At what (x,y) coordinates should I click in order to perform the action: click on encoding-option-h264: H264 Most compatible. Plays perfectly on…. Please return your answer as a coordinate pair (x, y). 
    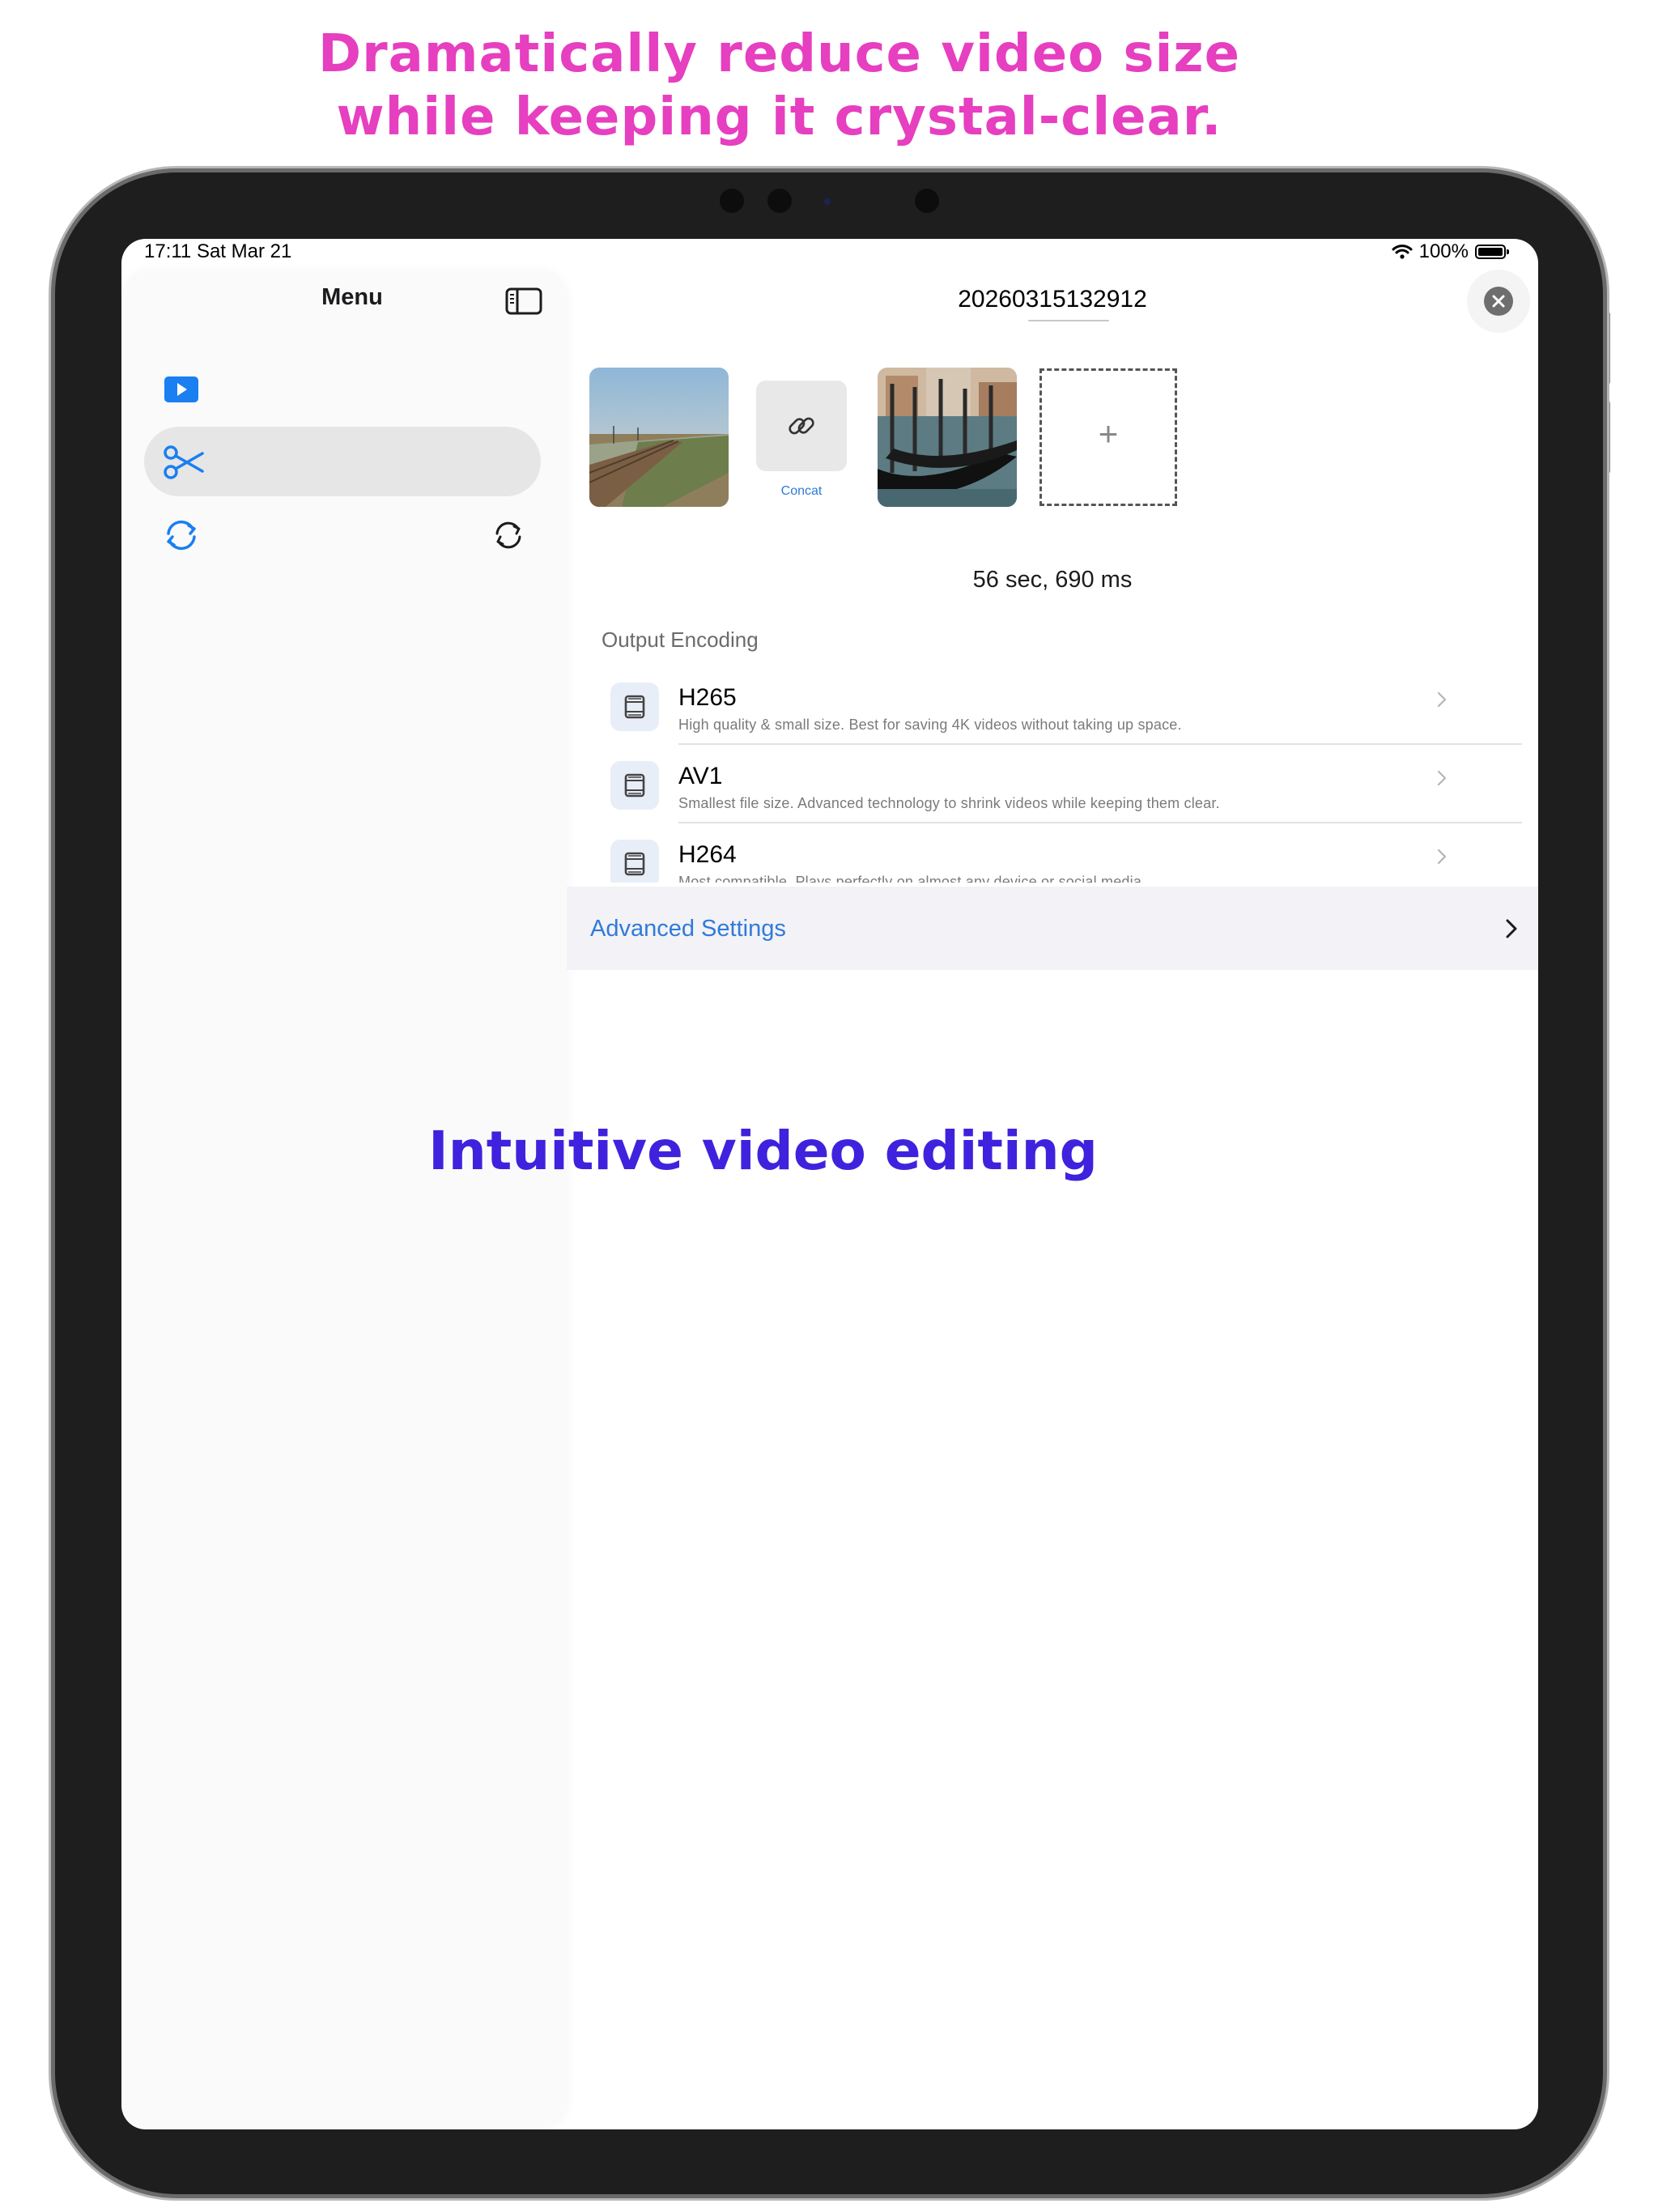
    Looking at the image, I should click on (1052, 853).